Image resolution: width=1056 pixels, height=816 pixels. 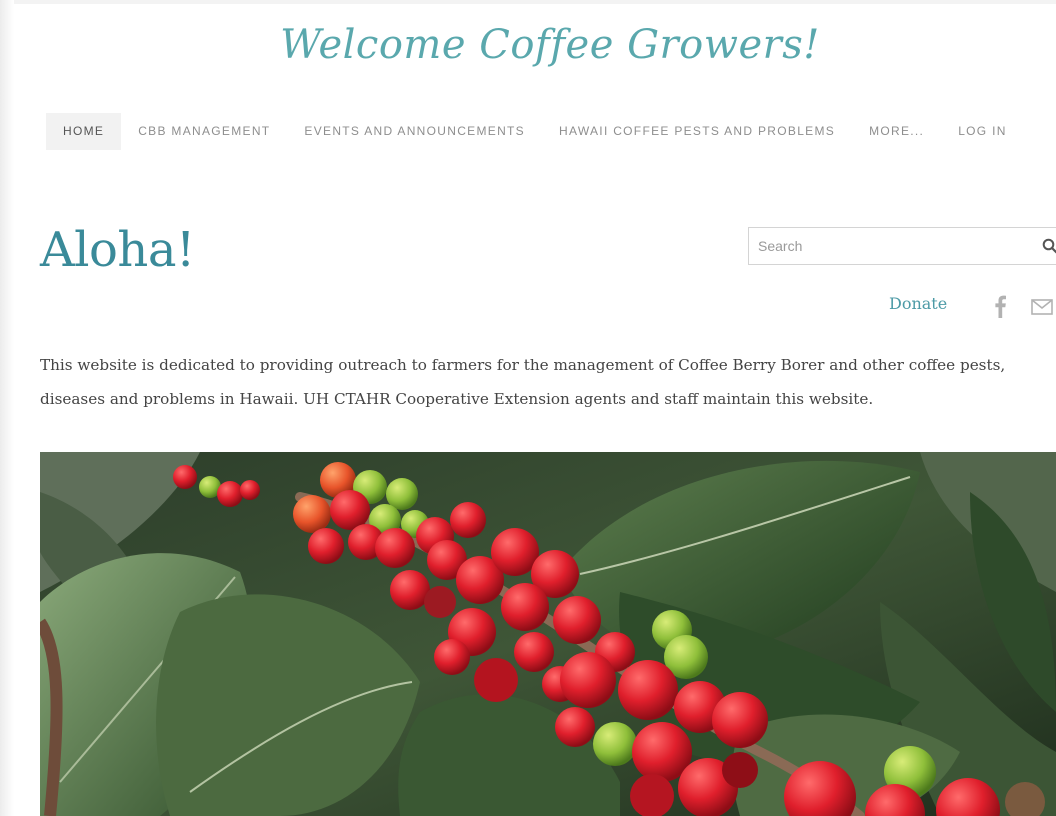 I want to click on page-heading: Aloha!, so click(x=117, y=250).